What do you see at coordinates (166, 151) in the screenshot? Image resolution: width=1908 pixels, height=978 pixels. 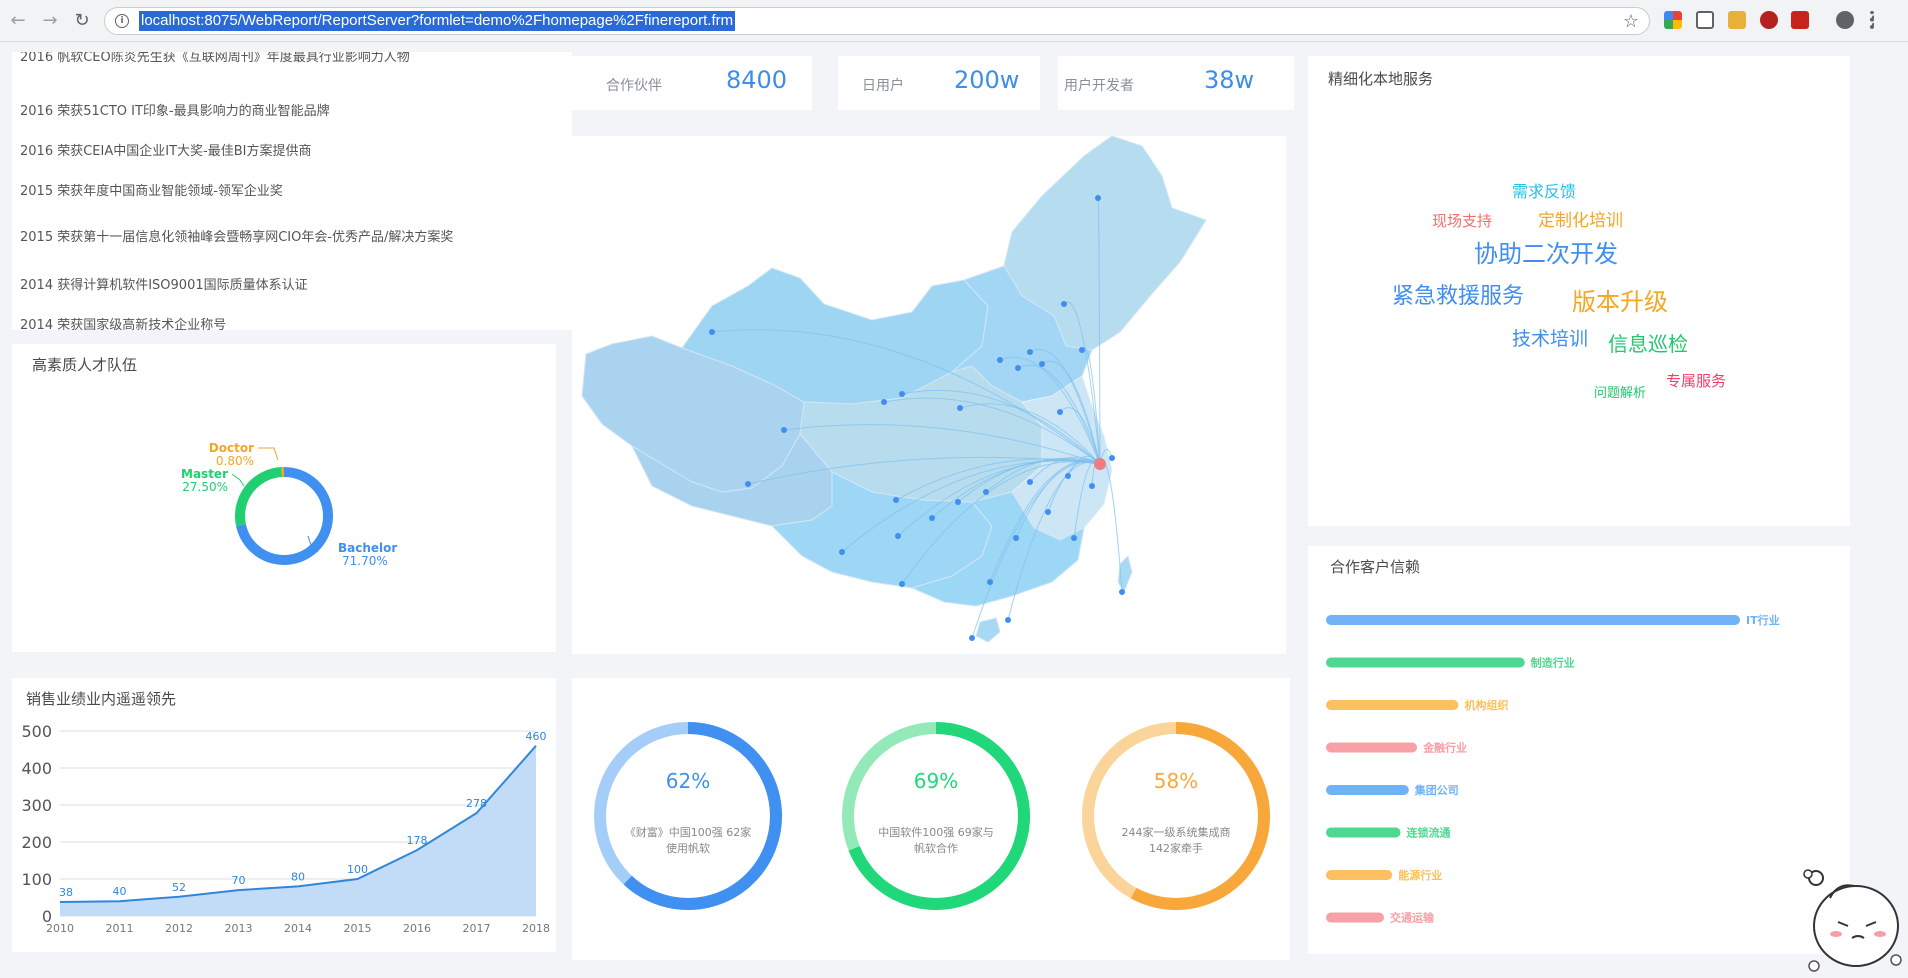 I see `award-item: 2016 荣获CEIA中国企业IT大奖-最佳BI方案提供商` at bounding box center [166, 151].